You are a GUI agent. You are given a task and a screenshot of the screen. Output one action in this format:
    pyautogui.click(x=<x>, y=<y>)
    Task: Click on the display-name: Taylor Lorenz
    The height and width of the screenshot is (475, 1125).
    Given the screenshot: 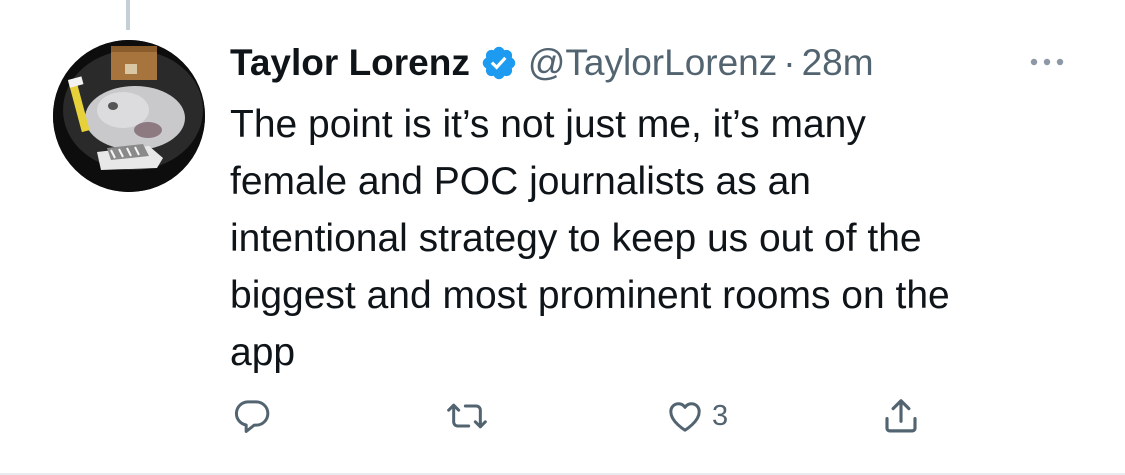 What is the action you would take?
    pyautogui.click(x=350, y=63)
    